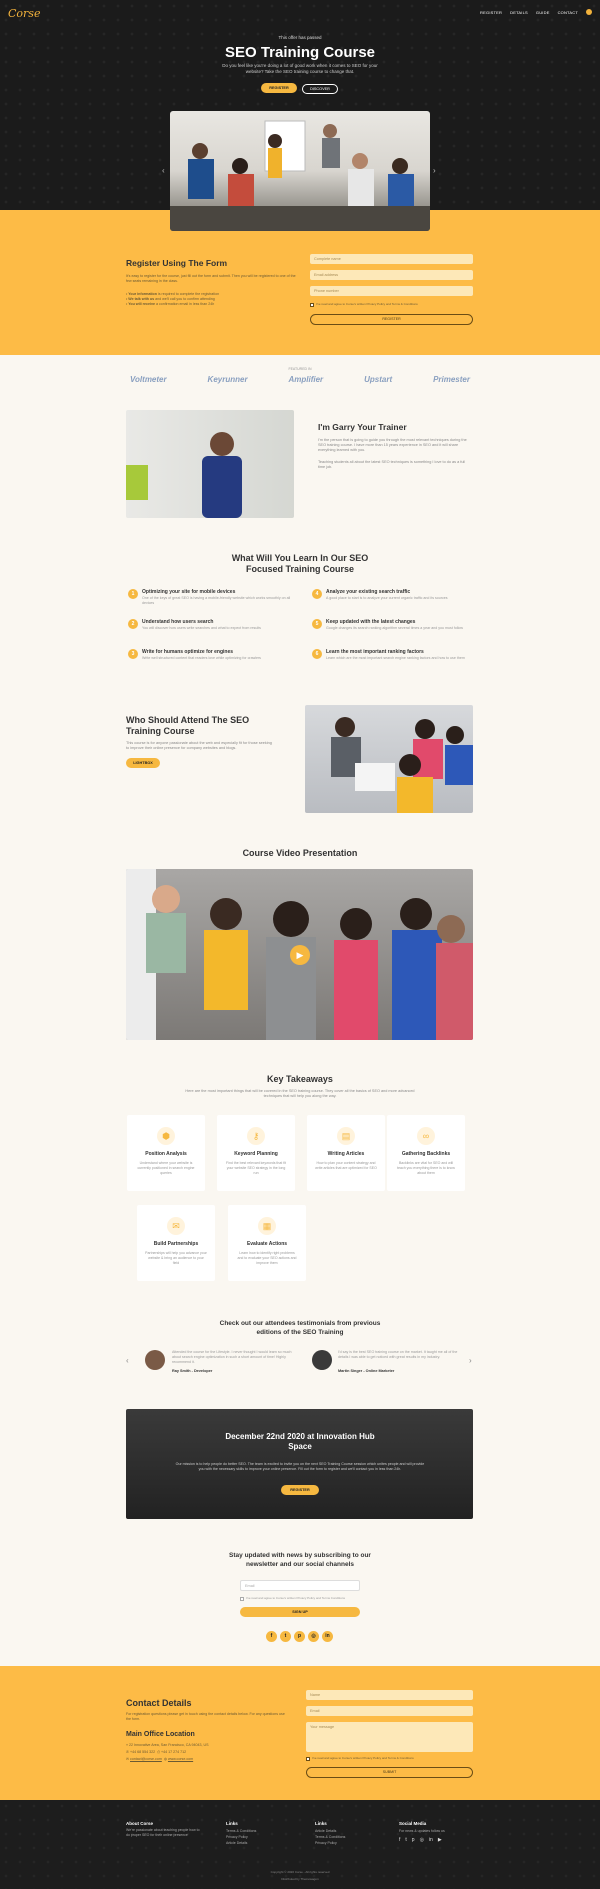 This screenshot has height=1889, width=600. I want to click on card-title: Evaluate Actions, so click(267, 1244).